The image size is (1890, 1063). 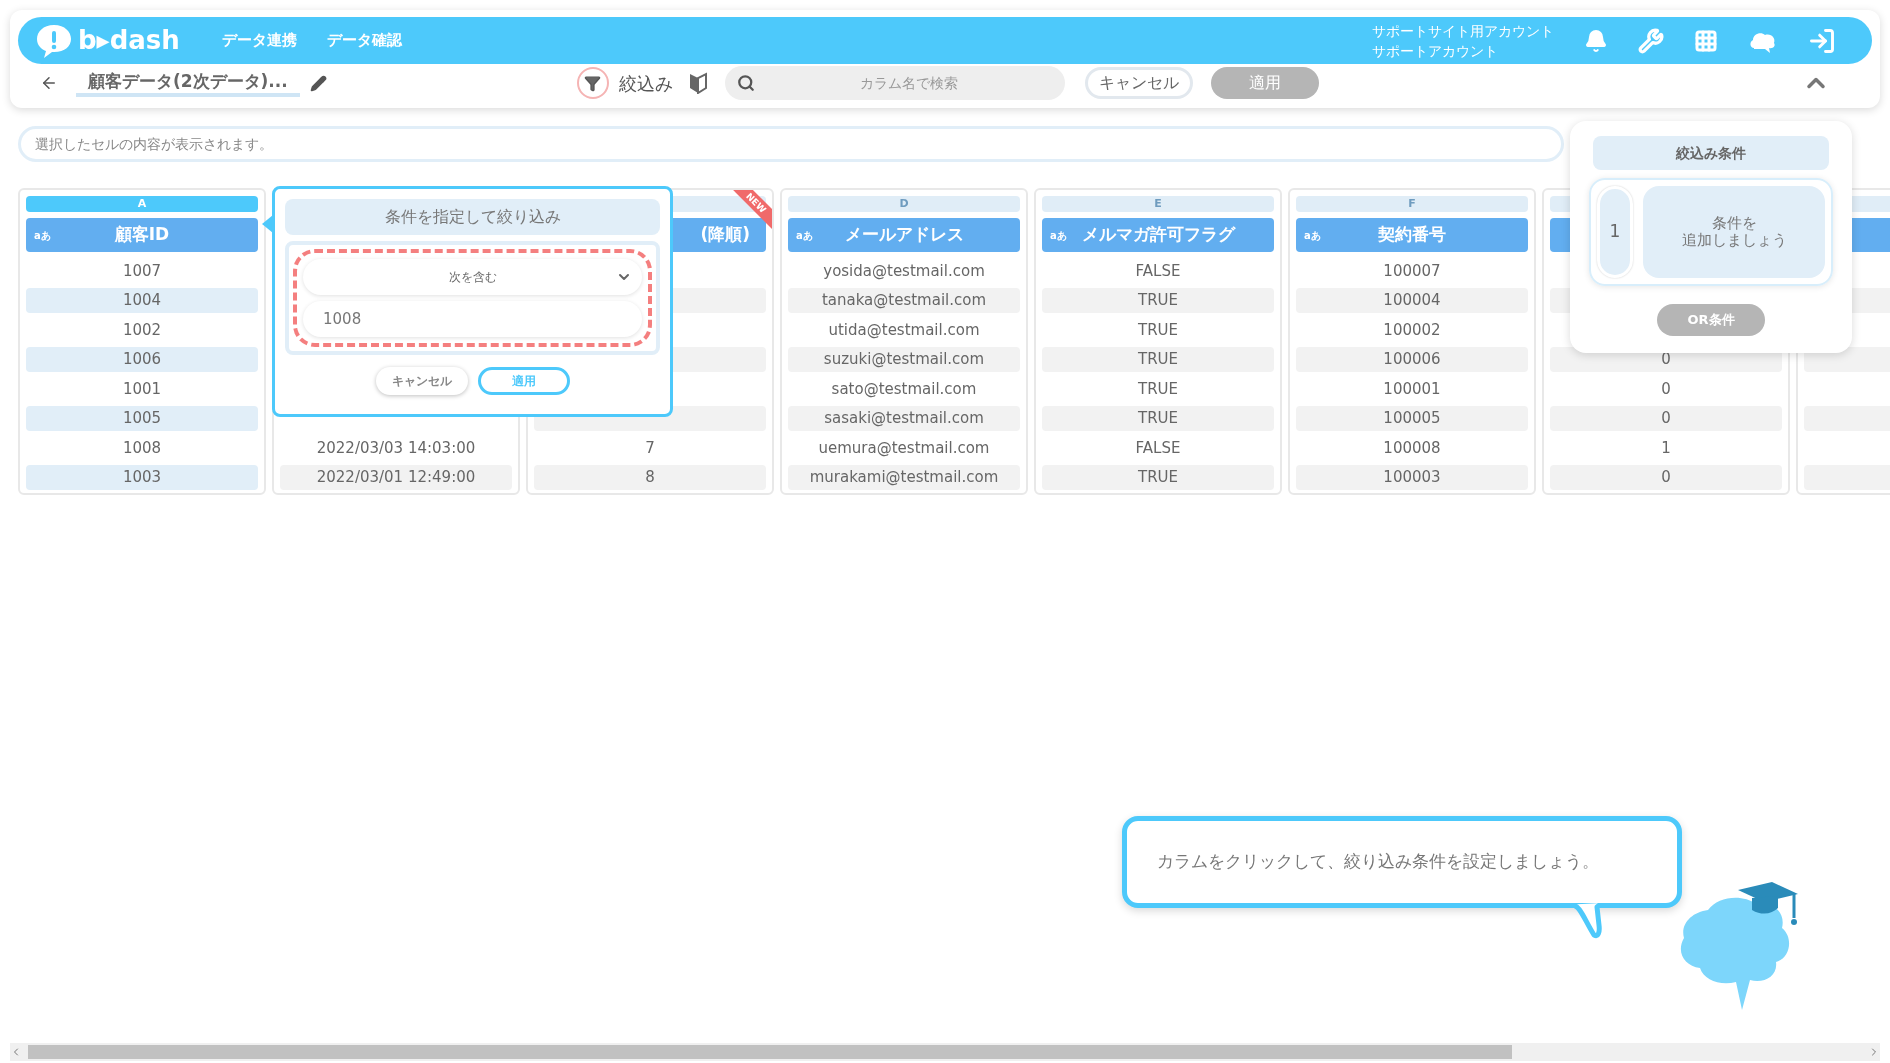 What do you see at coordinates (396, 448) in the screenshot?
I see `table-cell: 2022/03/03 14:03:00` at bounding box center [396, 448].